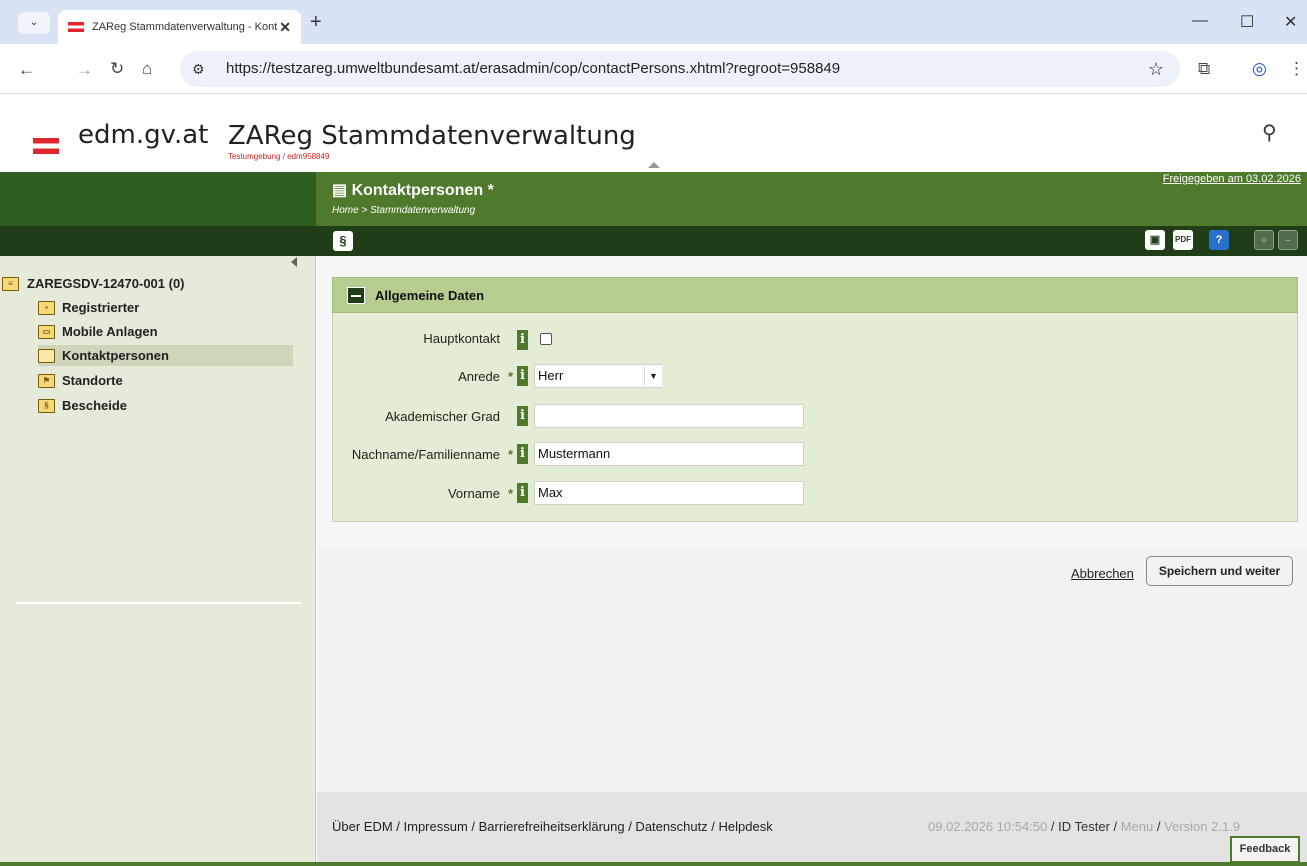 Image resolution: width=1307 pixels, height=866 pixels. Describe the element at coordinates (46, 355) in the screenshot. I see `folder-open-icon` at that location.